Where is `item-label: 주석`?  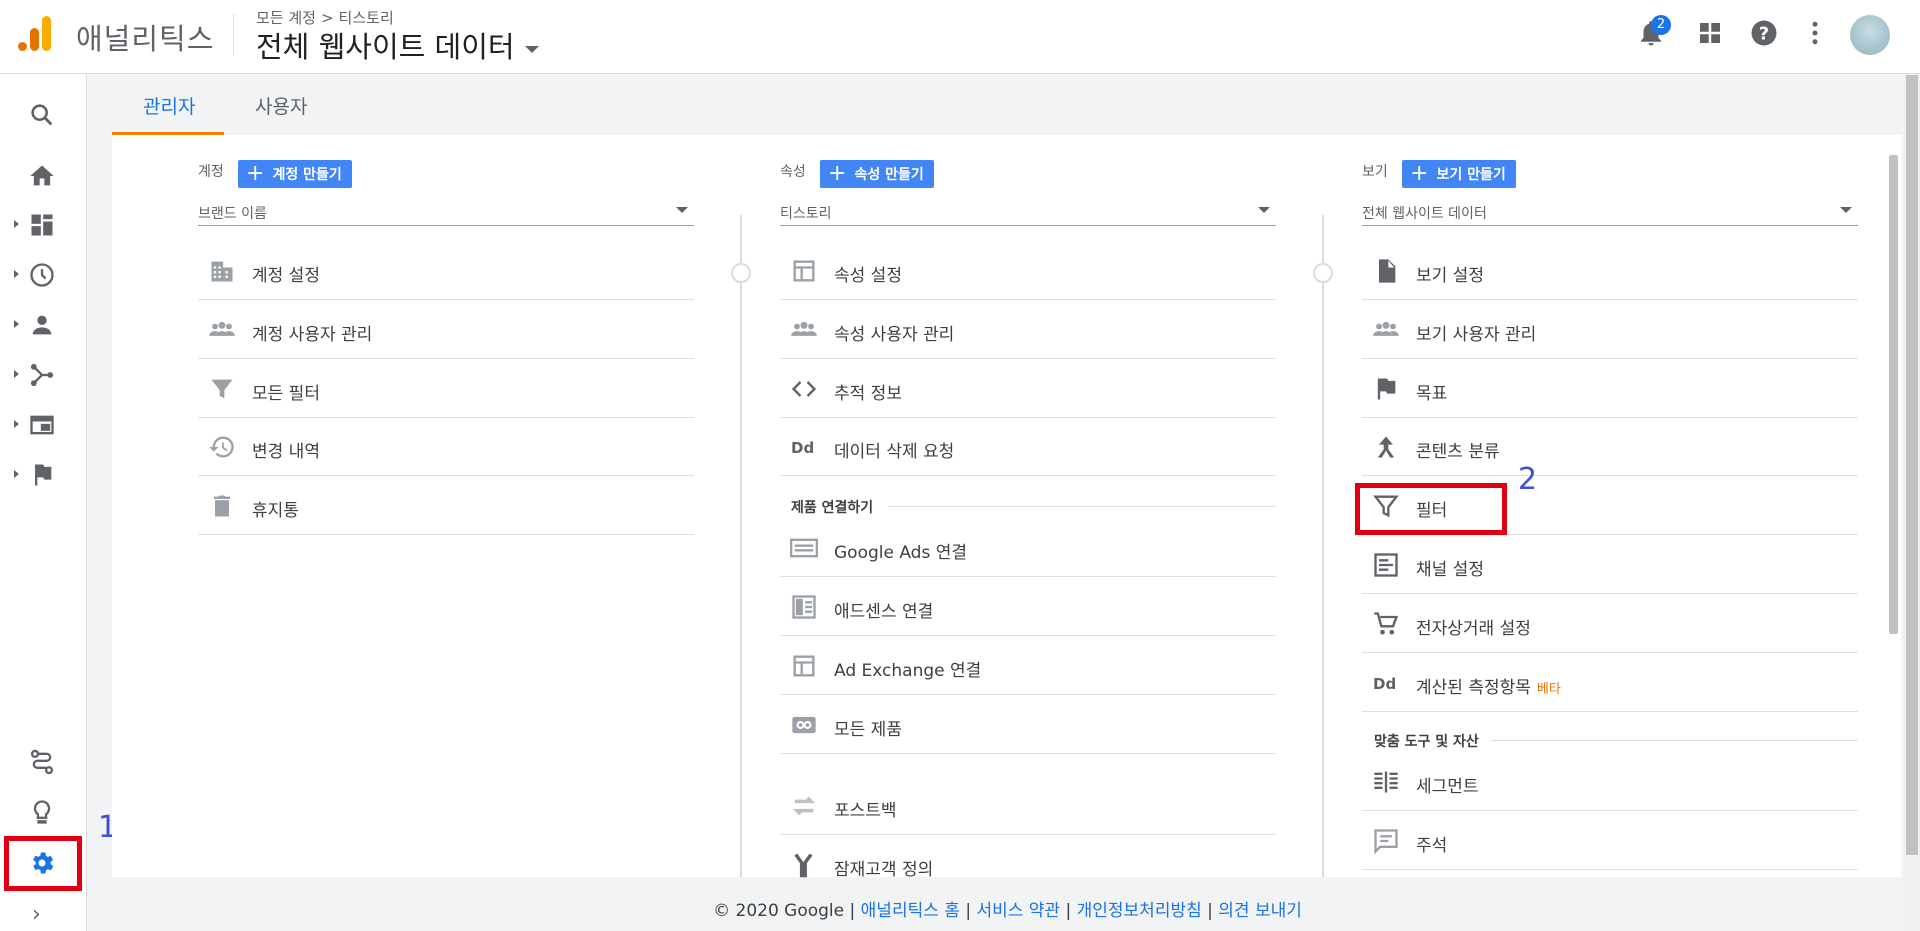
item-label: 주석 is located at coordinates (1432, 846).